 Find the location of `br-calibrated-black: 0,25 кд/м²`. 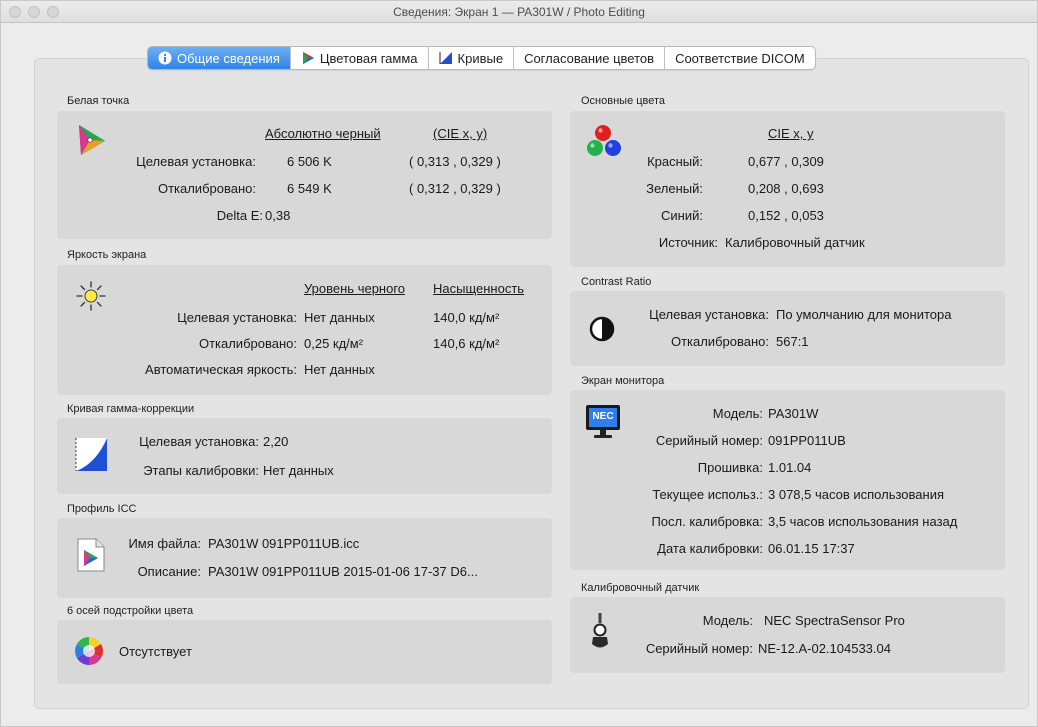

br-calibrated-black: 0,25 кд/м² is located at coordinates (334, 343).